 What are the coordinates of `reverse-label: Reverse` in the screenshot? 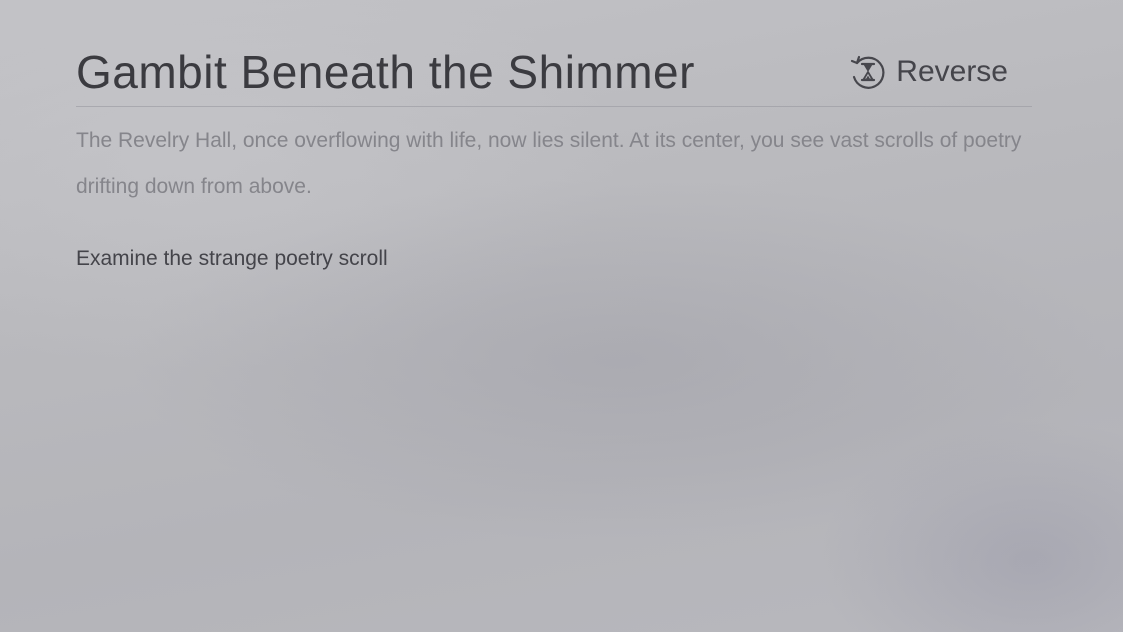 It's located at (952, 71).